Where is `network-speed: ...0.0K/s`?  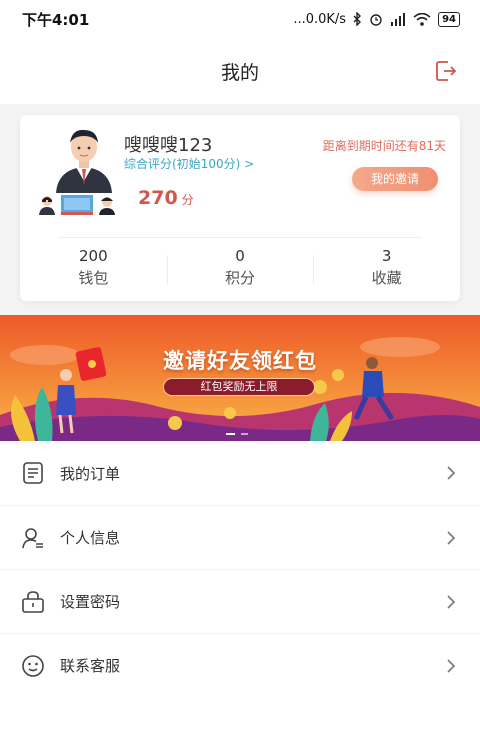
network-speed: ...0.0K/s is located at coordinates (320, 19).